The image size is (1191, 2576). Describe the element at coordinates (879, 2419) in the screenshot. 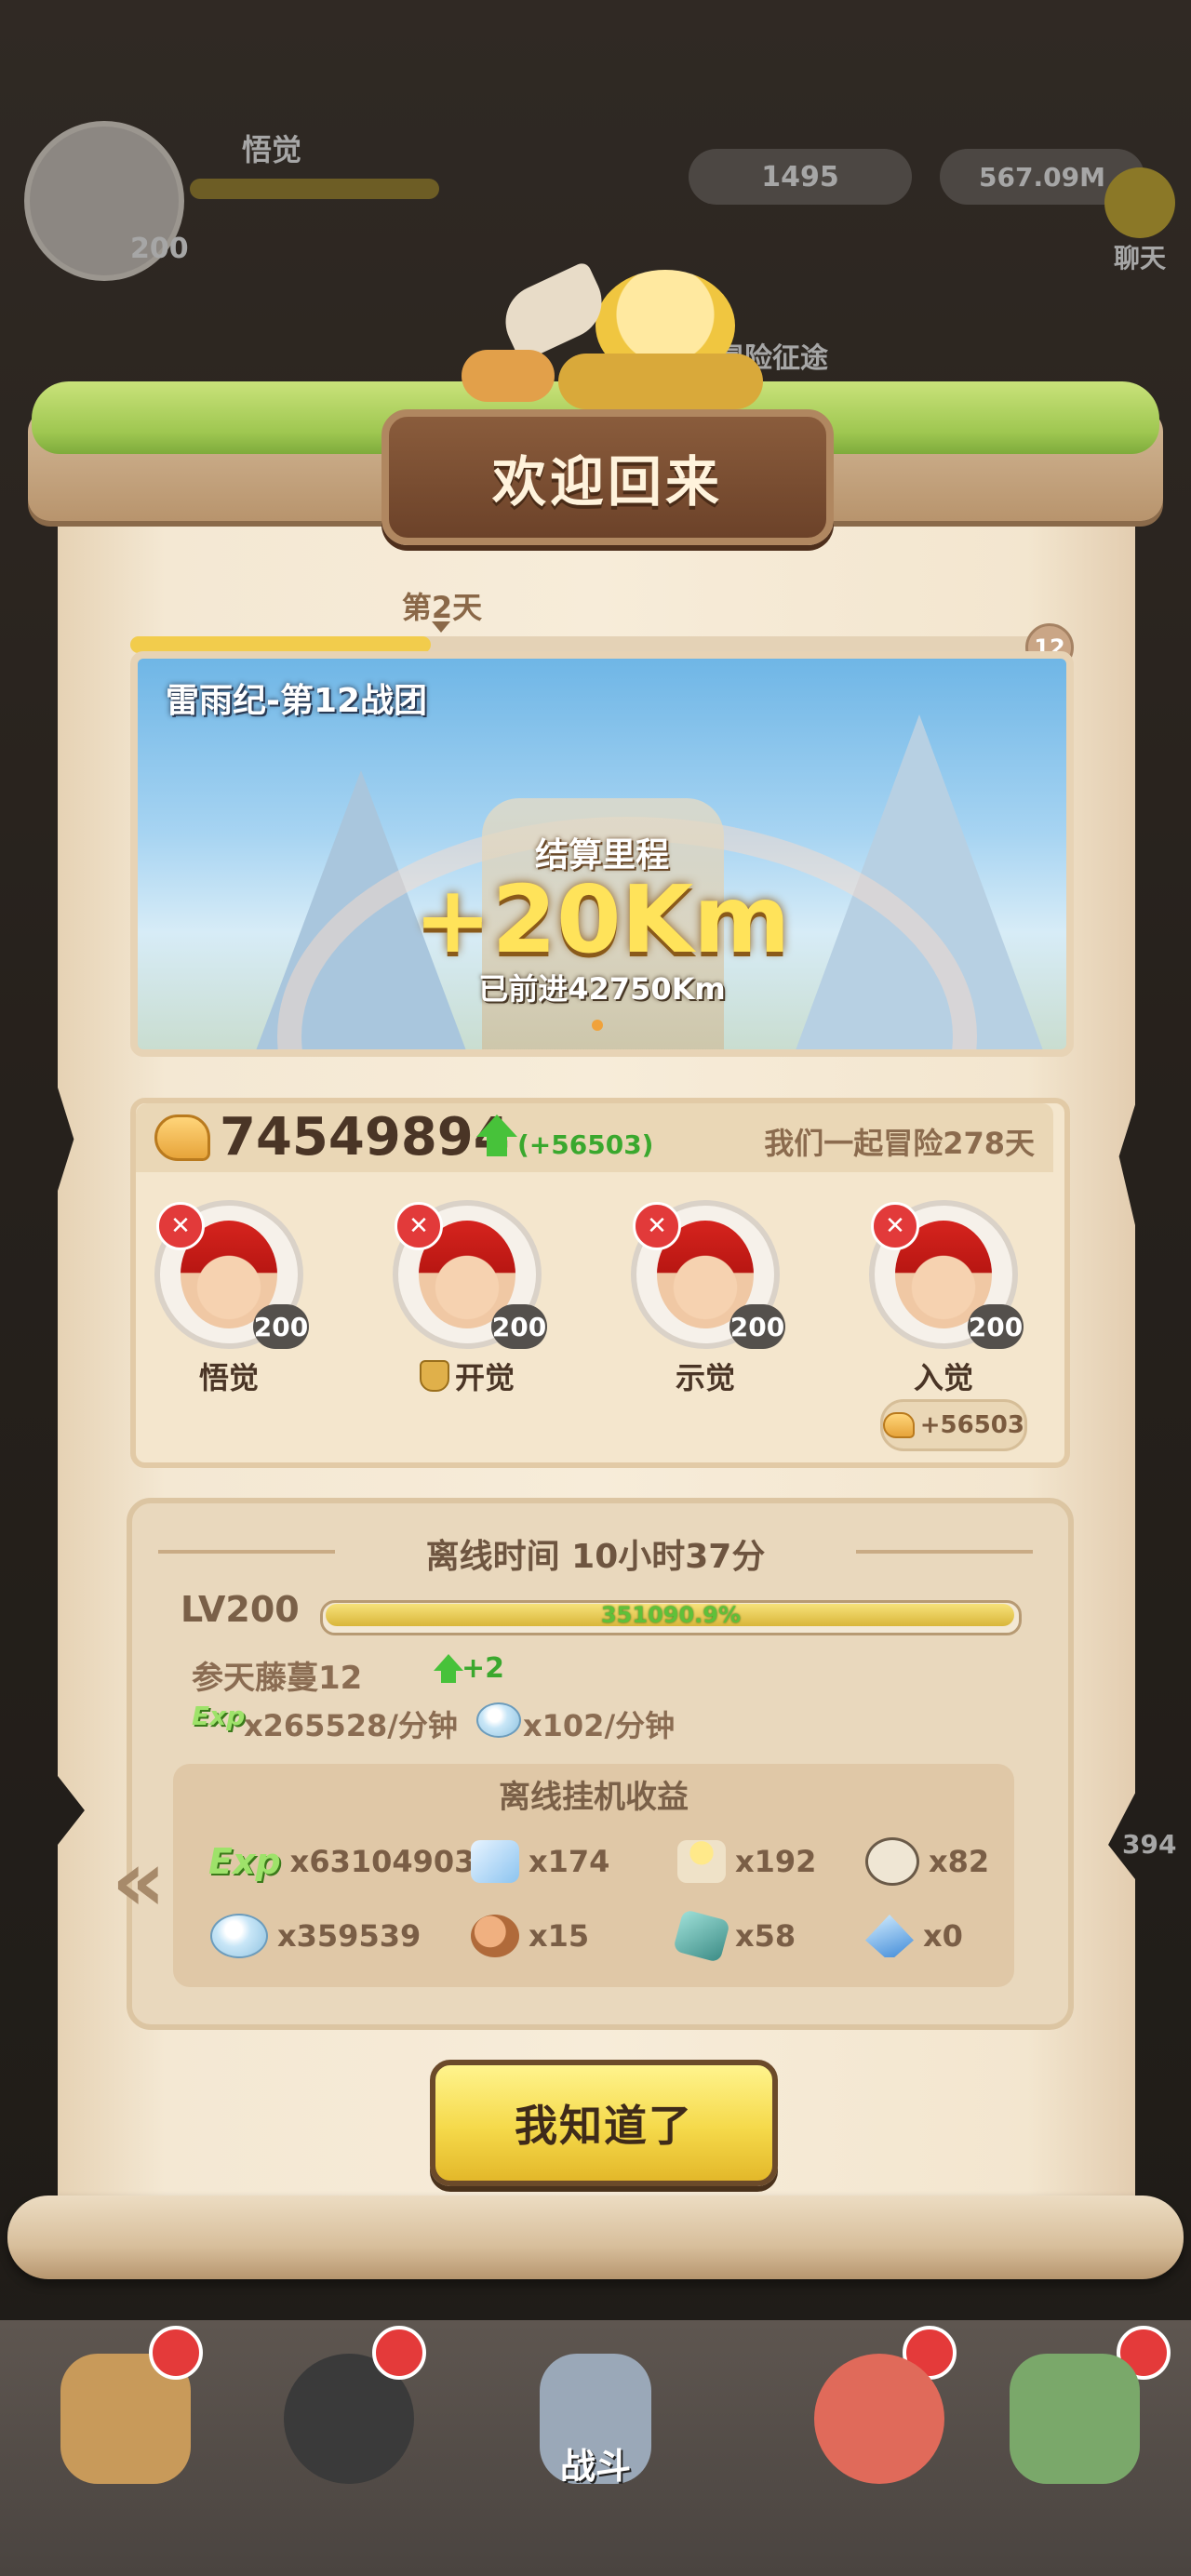

I see `pet-icon` at that location.